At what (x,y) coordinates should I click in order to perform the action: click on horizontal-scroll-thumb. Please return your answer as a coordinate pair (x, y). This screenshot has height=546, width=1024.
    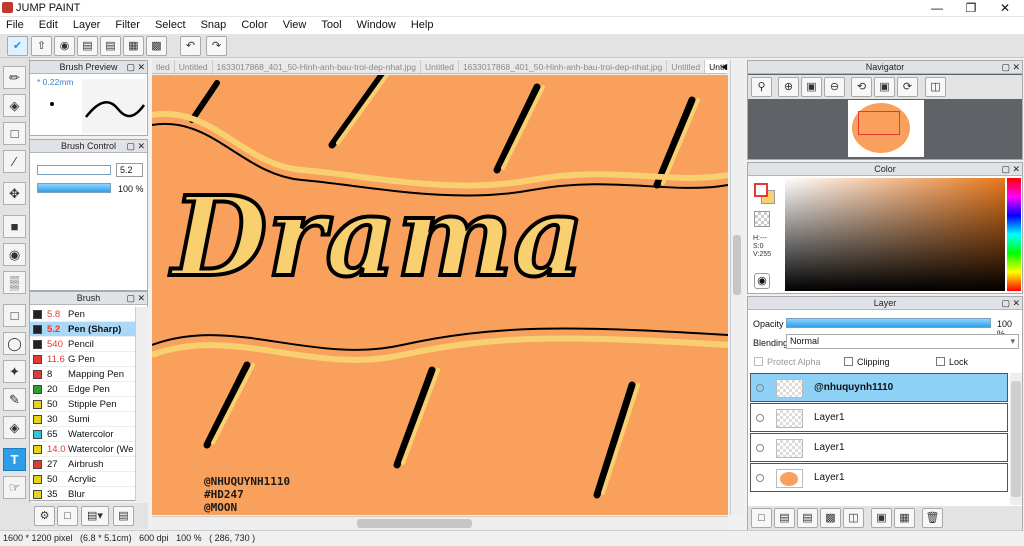
    Looking at the image, I should click on (414, 523).